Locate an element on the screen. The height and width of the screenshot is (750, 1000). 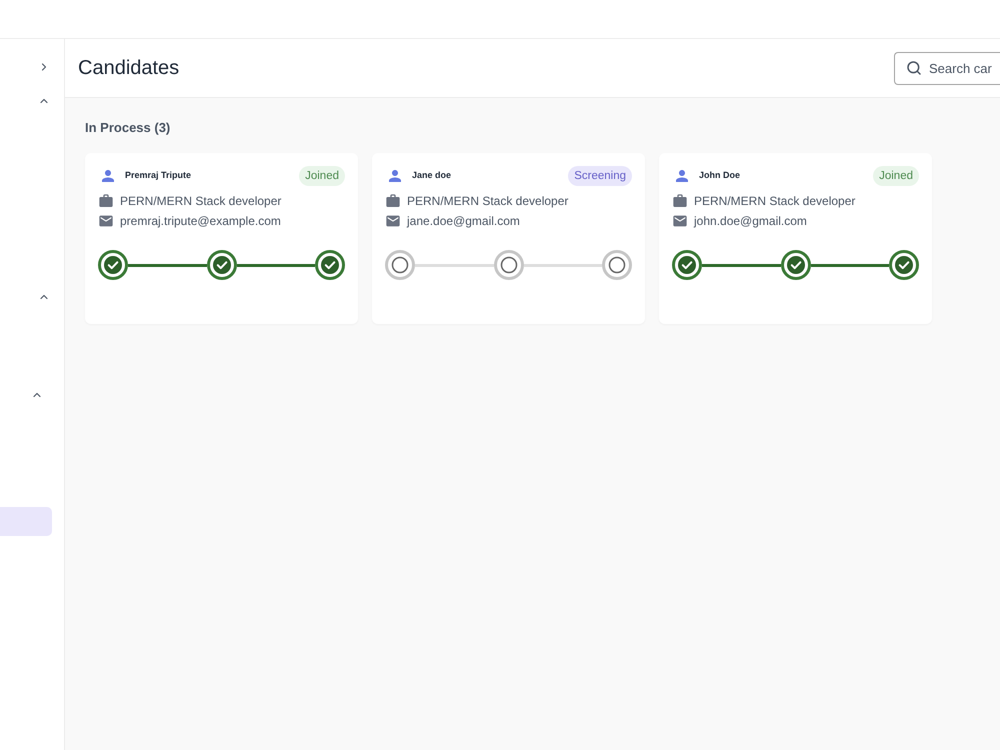
search-field: Search car is located at coordinates (947, 68).